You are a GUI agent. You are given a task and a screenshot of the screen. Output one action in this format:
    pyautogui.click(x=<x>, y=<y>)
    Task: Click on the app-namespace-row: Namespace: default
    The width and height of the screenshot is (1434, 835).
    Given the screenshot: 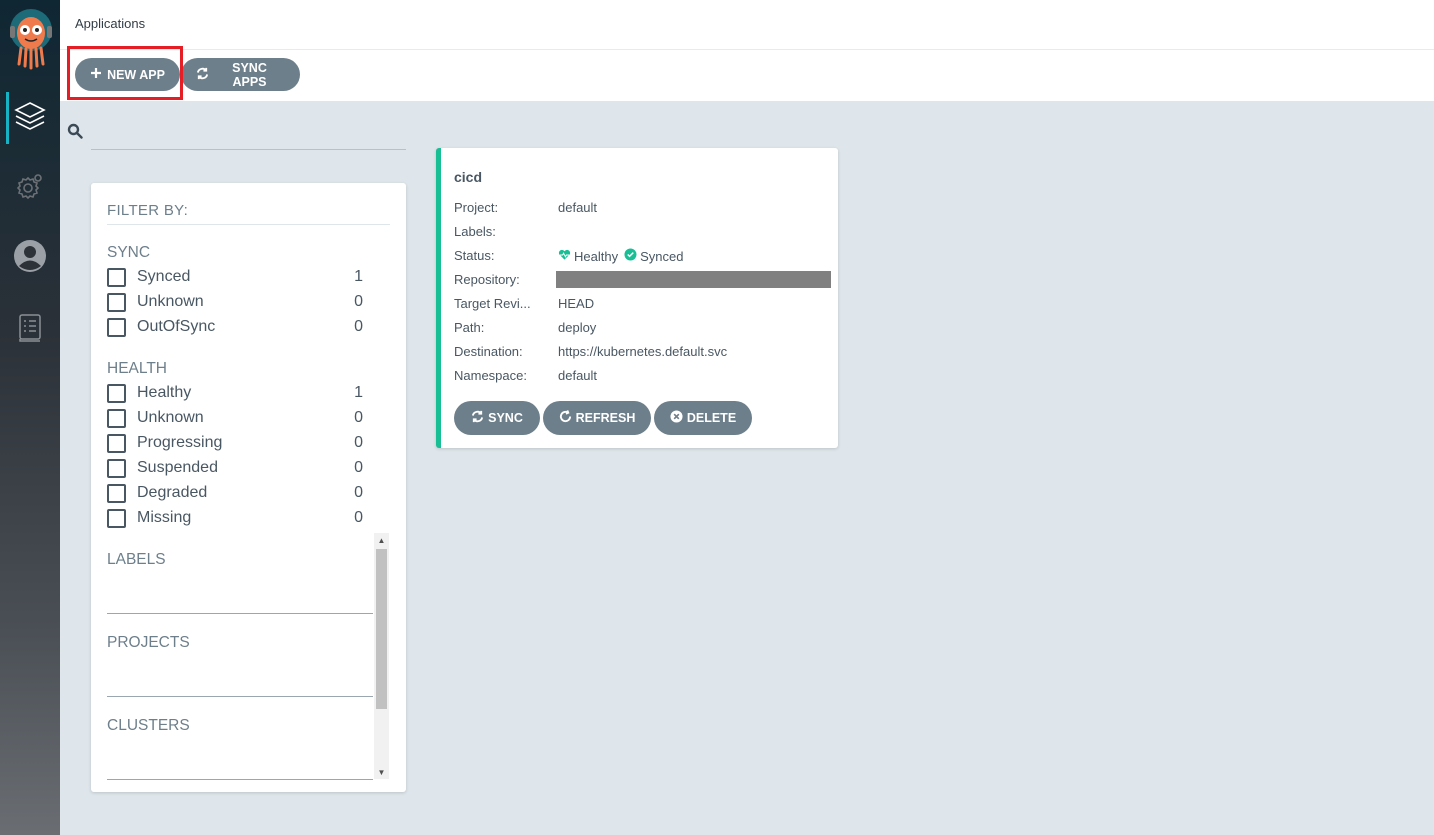 What is the action you would take?
    pyautogui.click(x=644, y=377)
    